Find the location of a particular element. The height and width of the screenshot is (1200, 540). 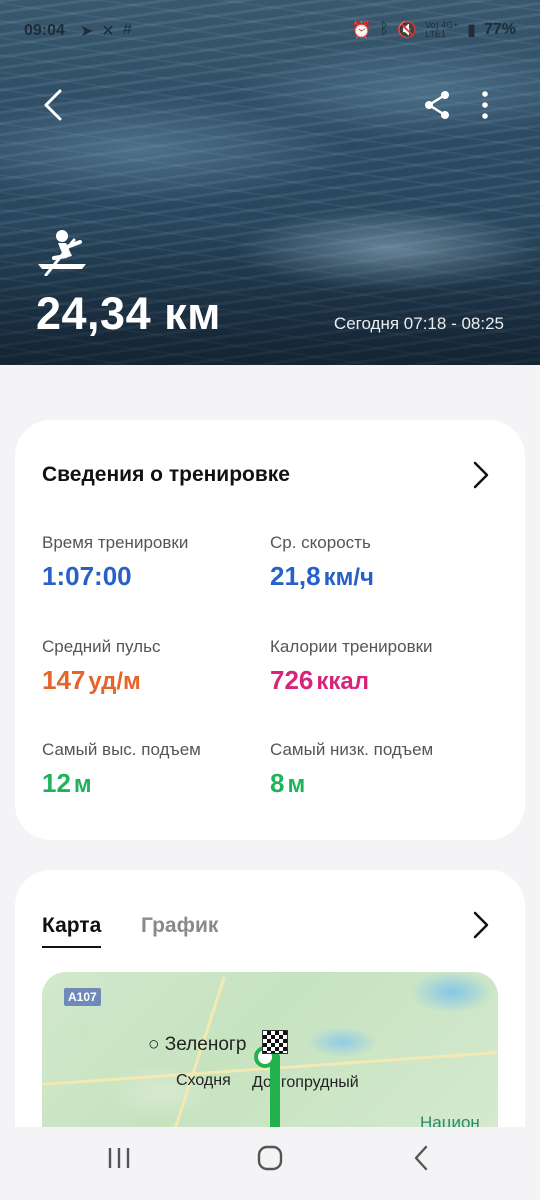

stat-min-elevation: Самый низк. подъем 8м is located at coordinates (351, 769).